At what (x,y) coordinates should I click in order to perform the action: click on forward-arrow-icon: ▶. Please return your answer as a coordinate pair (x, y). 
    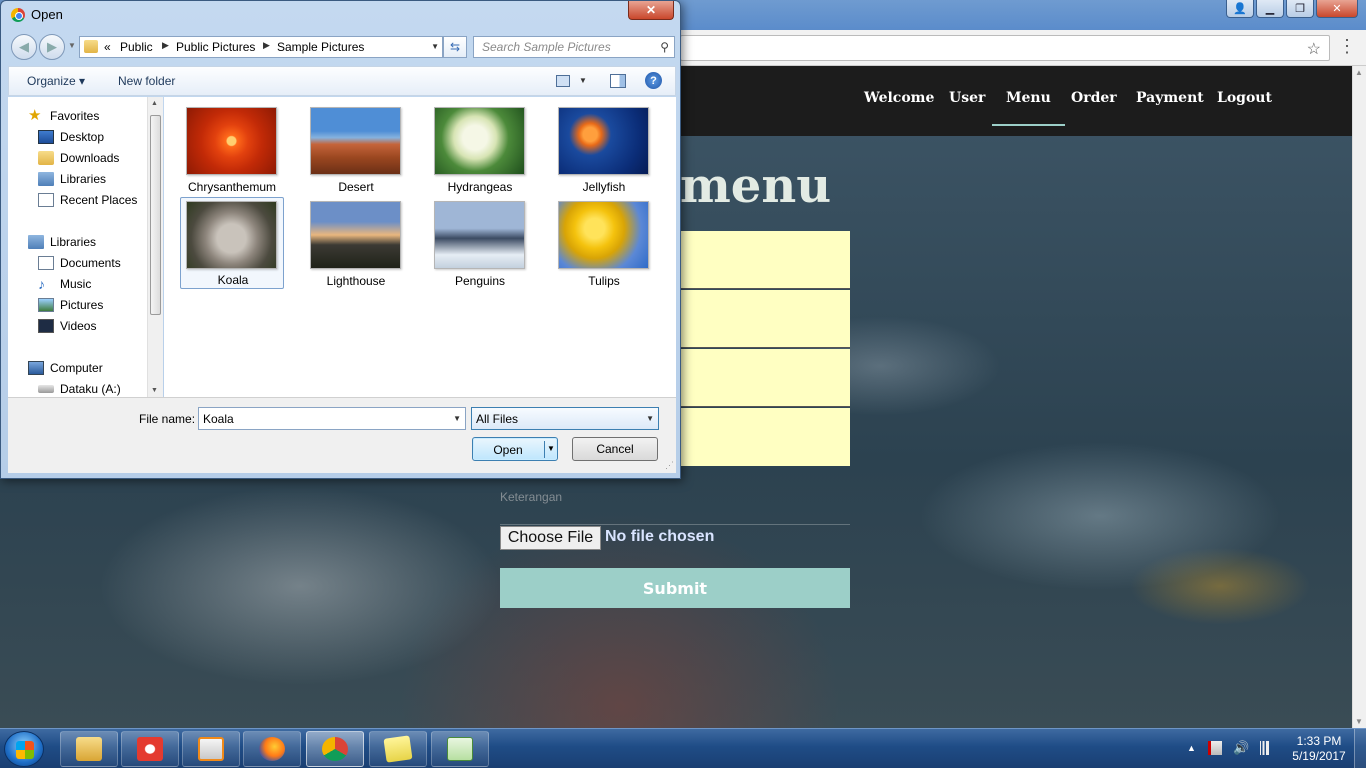
    Looking at the image, I should click on (52, 47).